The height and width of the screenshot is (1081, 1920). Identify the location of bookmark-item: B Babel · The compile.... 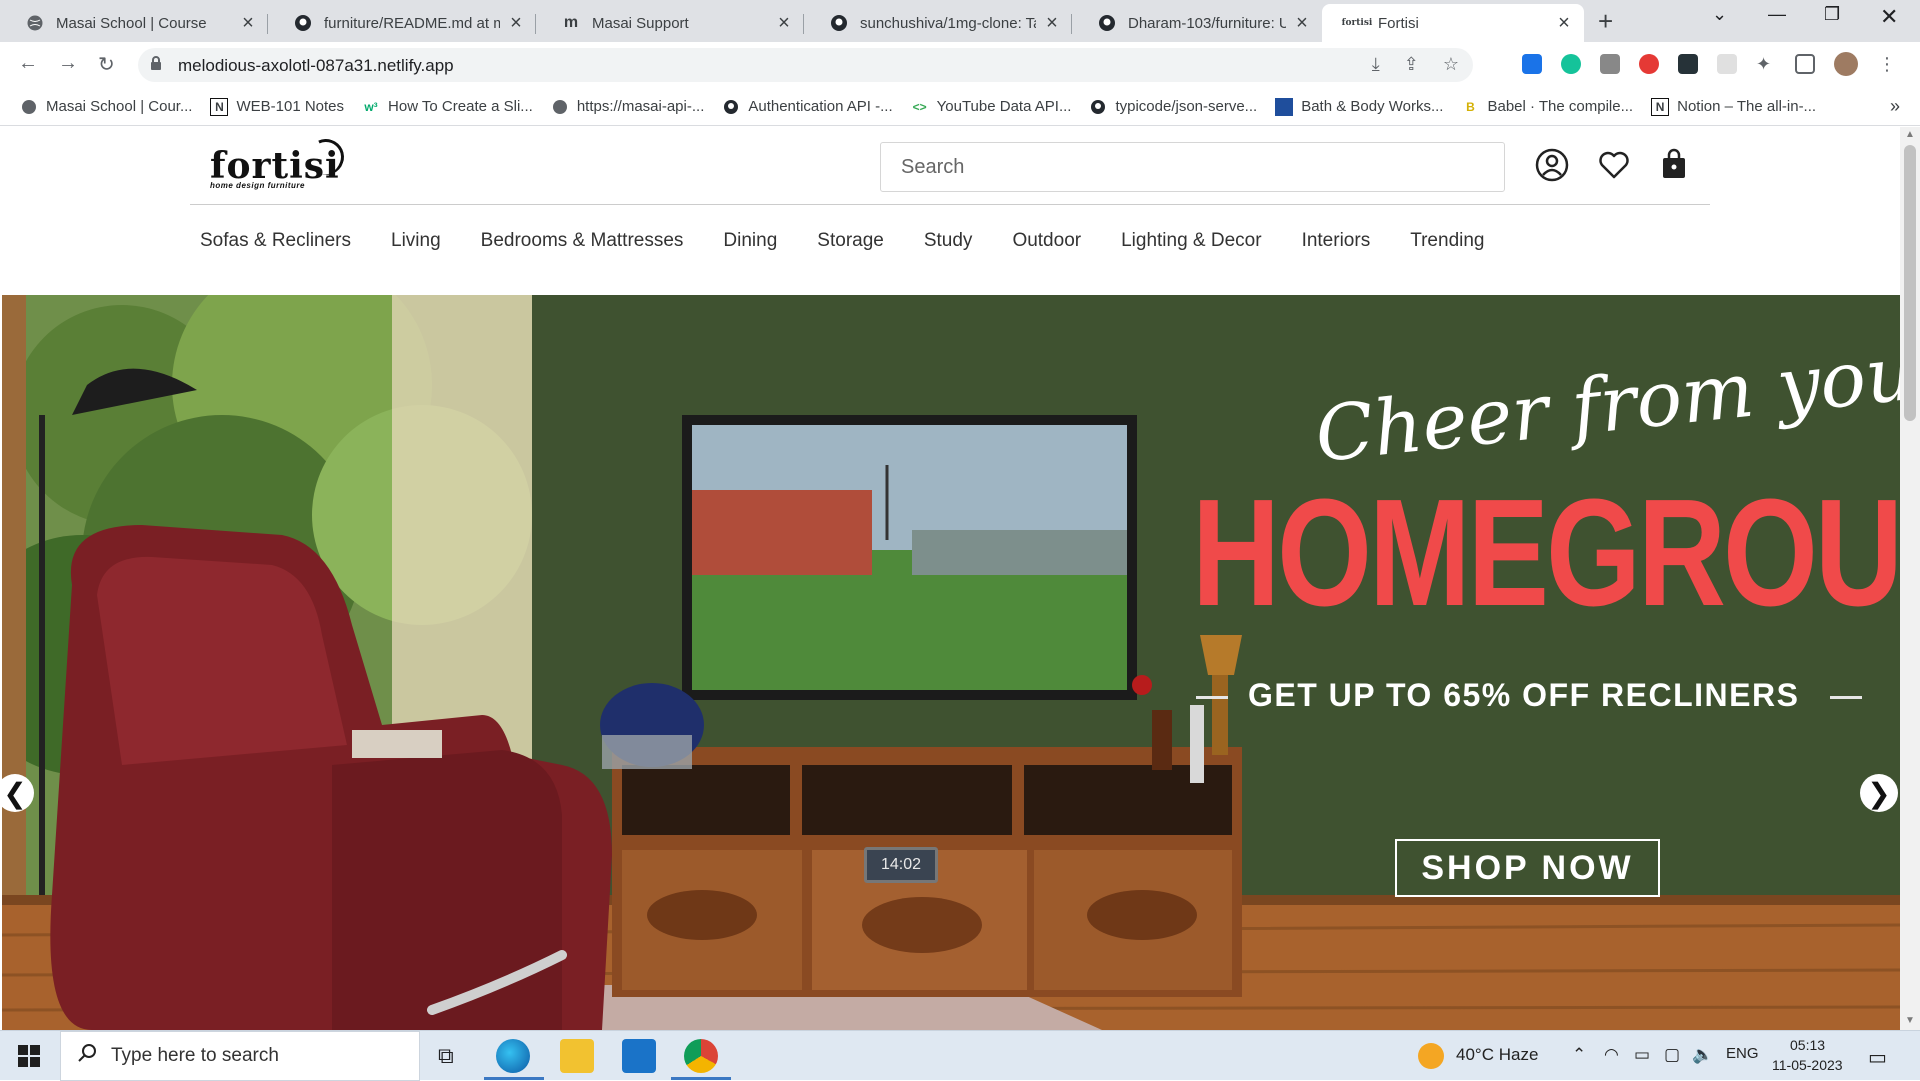
(1547, 107).